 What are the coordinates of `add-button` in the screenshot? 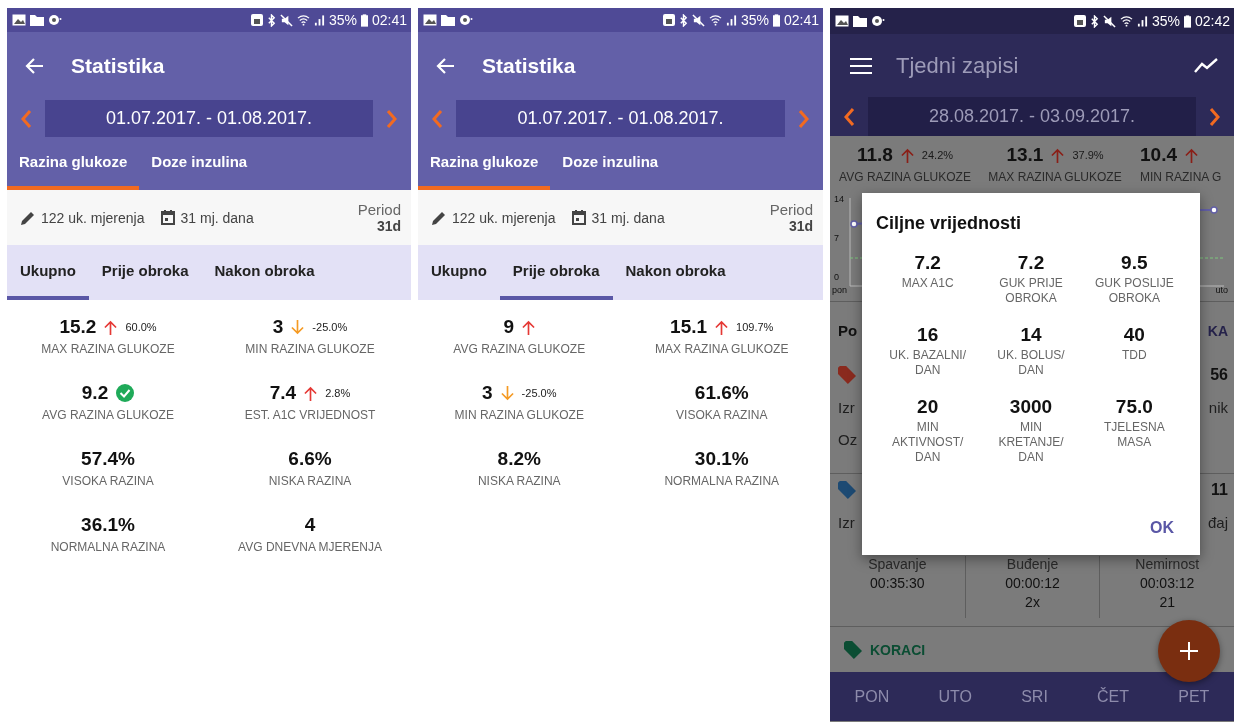 It's located at (1189, 651).